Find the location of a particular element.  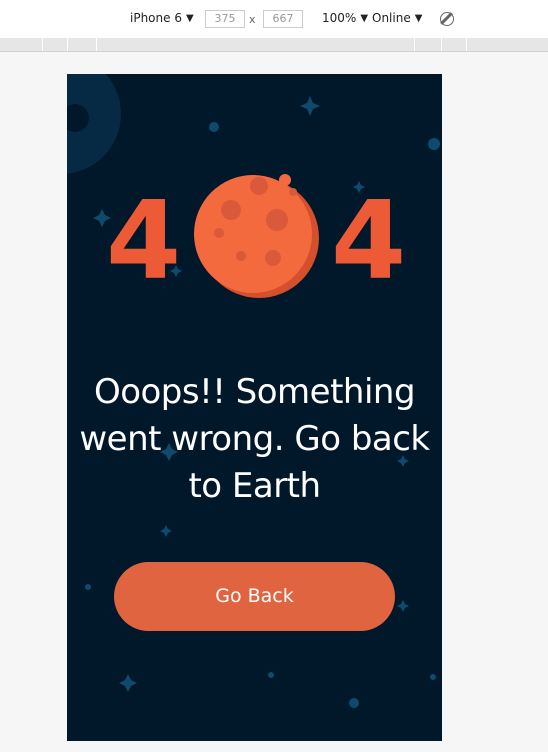

device-caret-icon: ▼ is located at coordinates (189, 18).